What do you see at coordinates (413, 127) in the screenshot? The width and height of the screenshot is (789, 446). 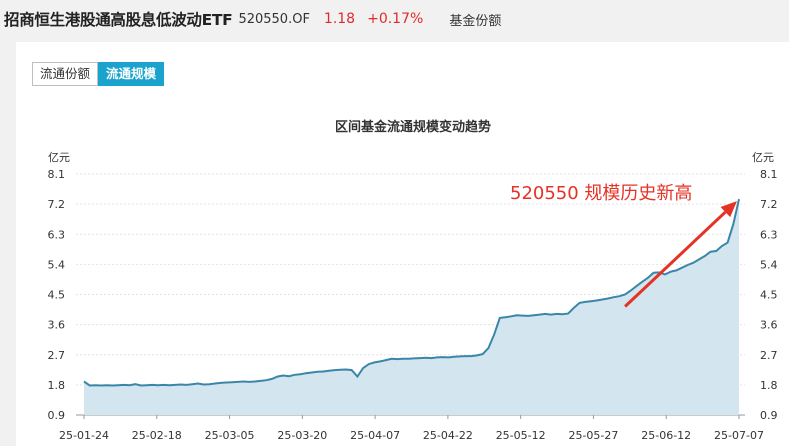 I see `chart-title: 区间基金流通规模变动趋势` at bounding box center [413, 127].